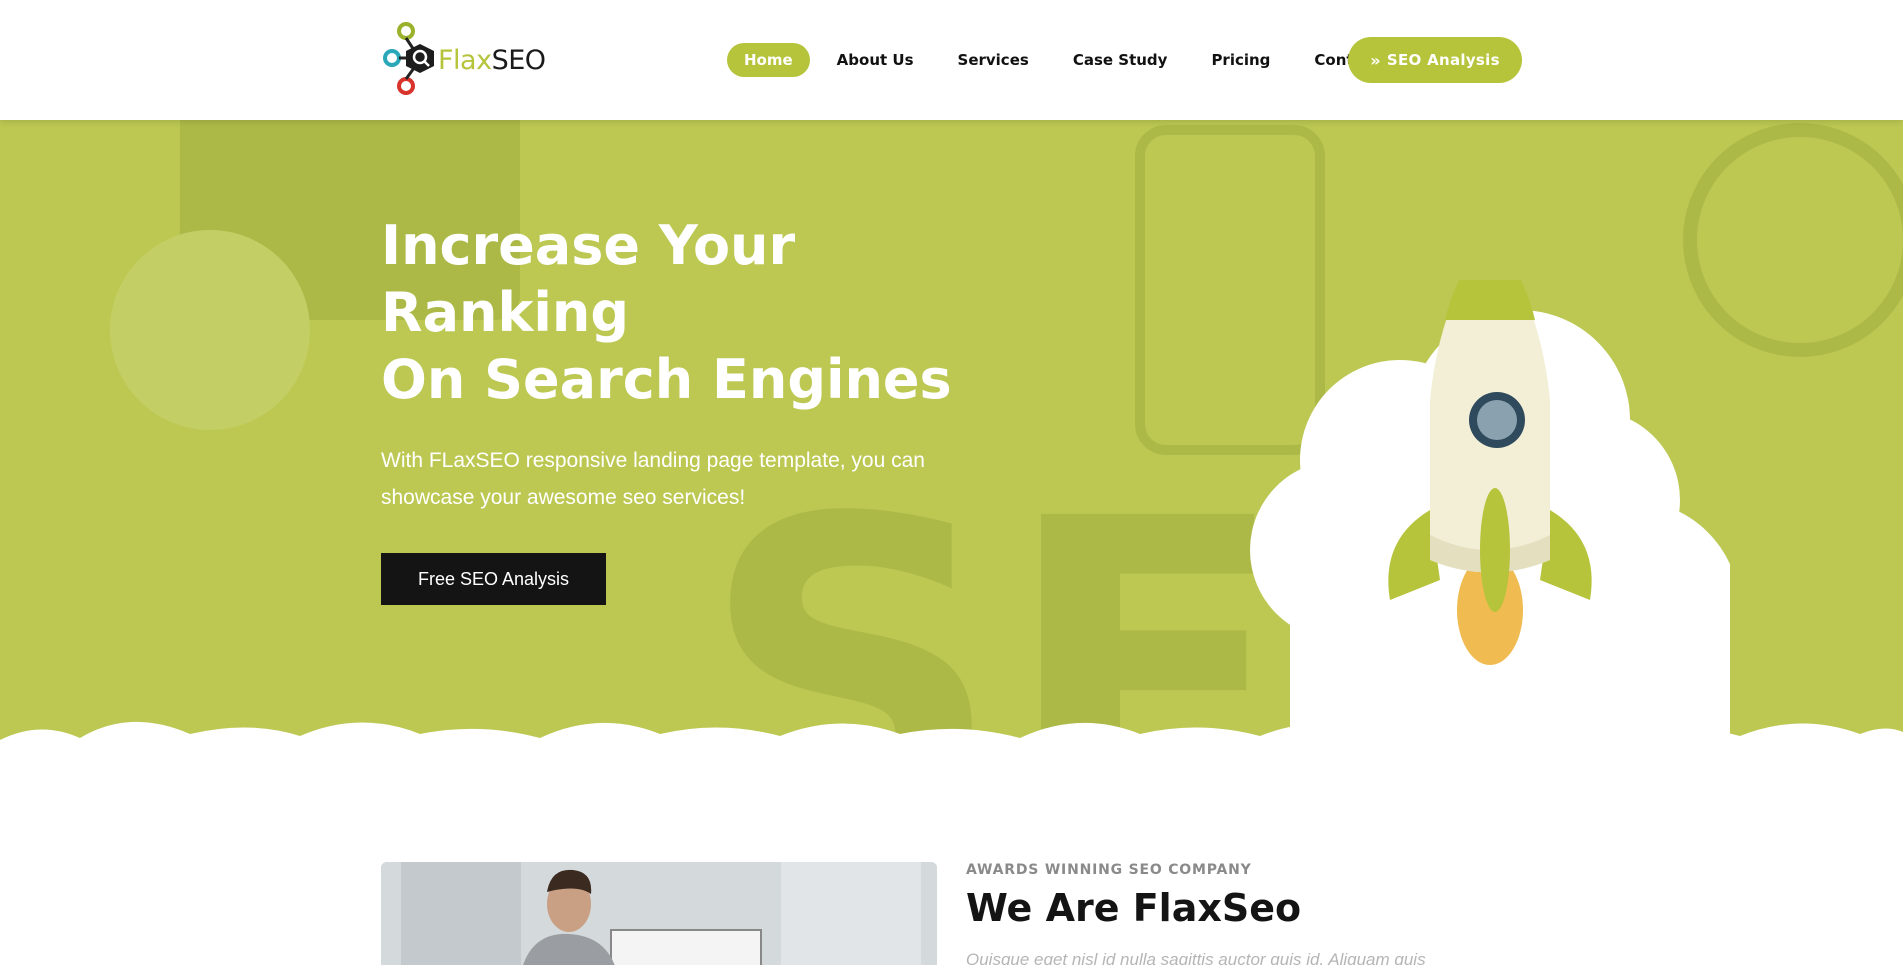 The image size is (1903, 965). What do you see at coordinates (1120, 60) in the screenshot?
I see `nav-item-case-study: Case Study` at bounding box center [1120, 60].